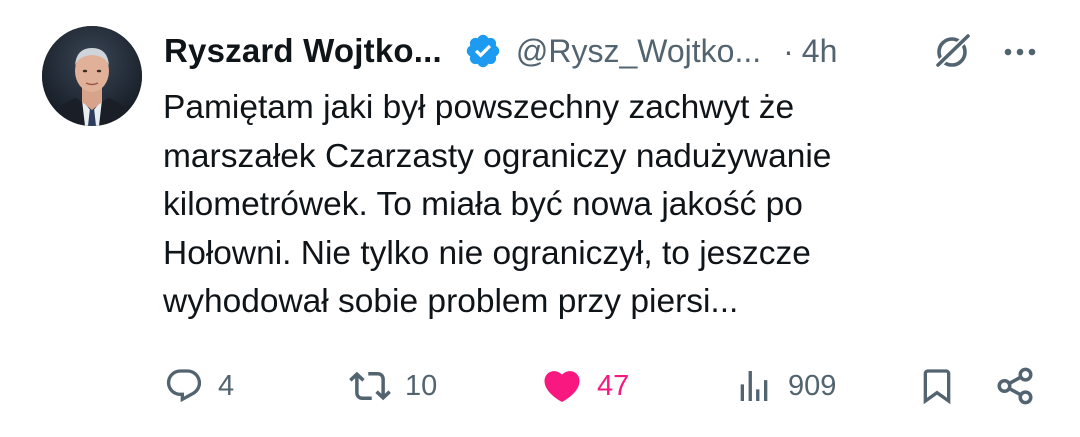  Describe the element at coordinates (953, 51) in the screenshot. I see `grok-icon` at that location.